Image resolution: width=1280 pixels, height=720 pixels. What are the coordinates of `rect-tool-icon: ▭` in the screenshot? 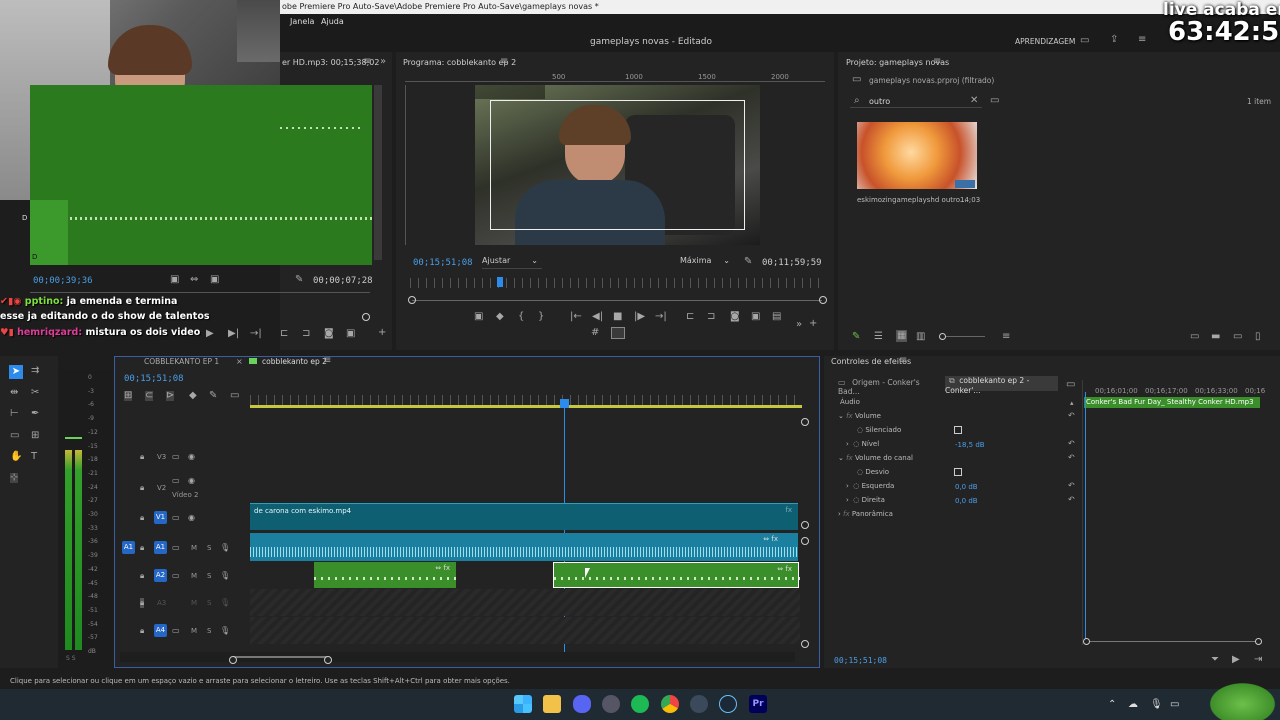 It's located at (14, 436).